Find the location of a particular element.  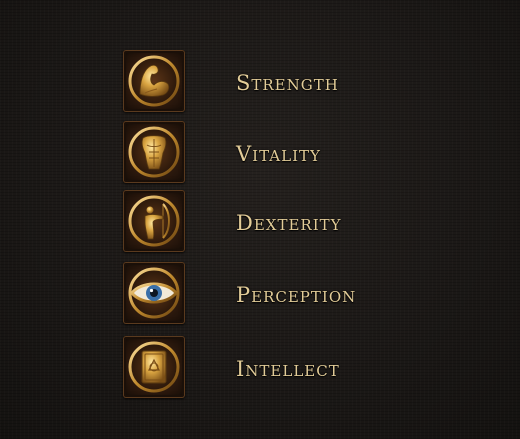

eye-icon is located at coordinates (154, 293).